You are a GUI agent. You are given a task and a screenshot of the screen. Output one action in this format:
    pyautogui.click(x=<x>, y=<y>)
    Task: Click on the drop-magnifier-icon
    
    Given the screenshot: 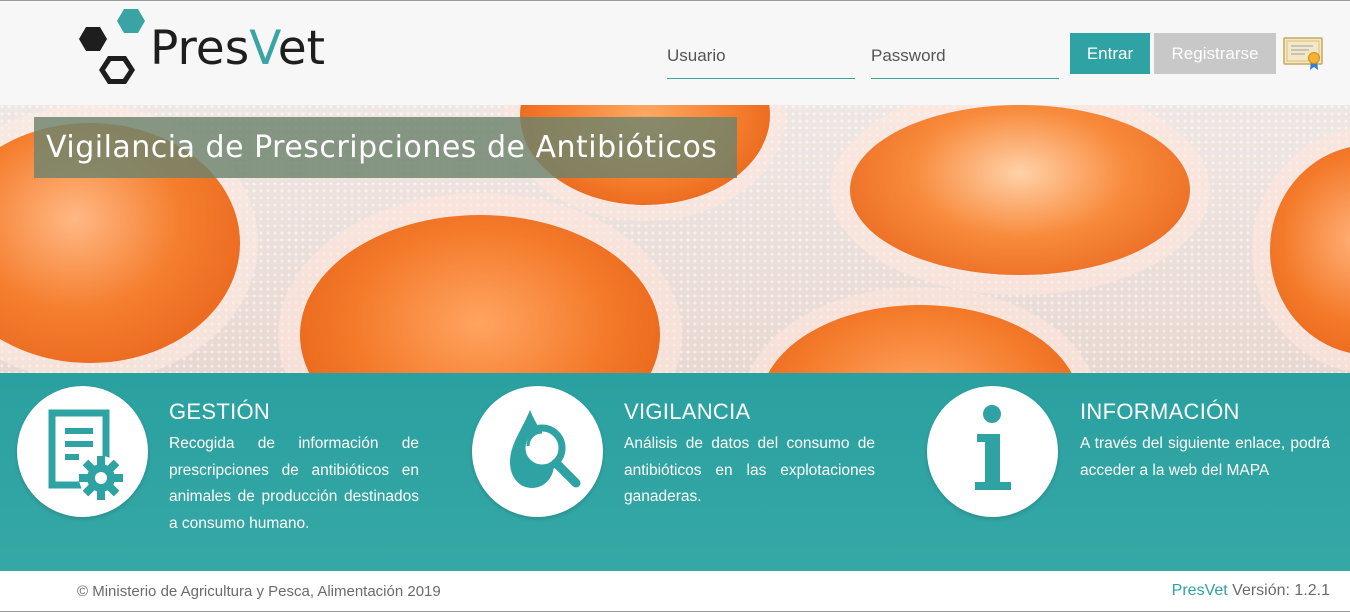 What is the action you would take?
    pyautogui.click(x=545, y=449)
    